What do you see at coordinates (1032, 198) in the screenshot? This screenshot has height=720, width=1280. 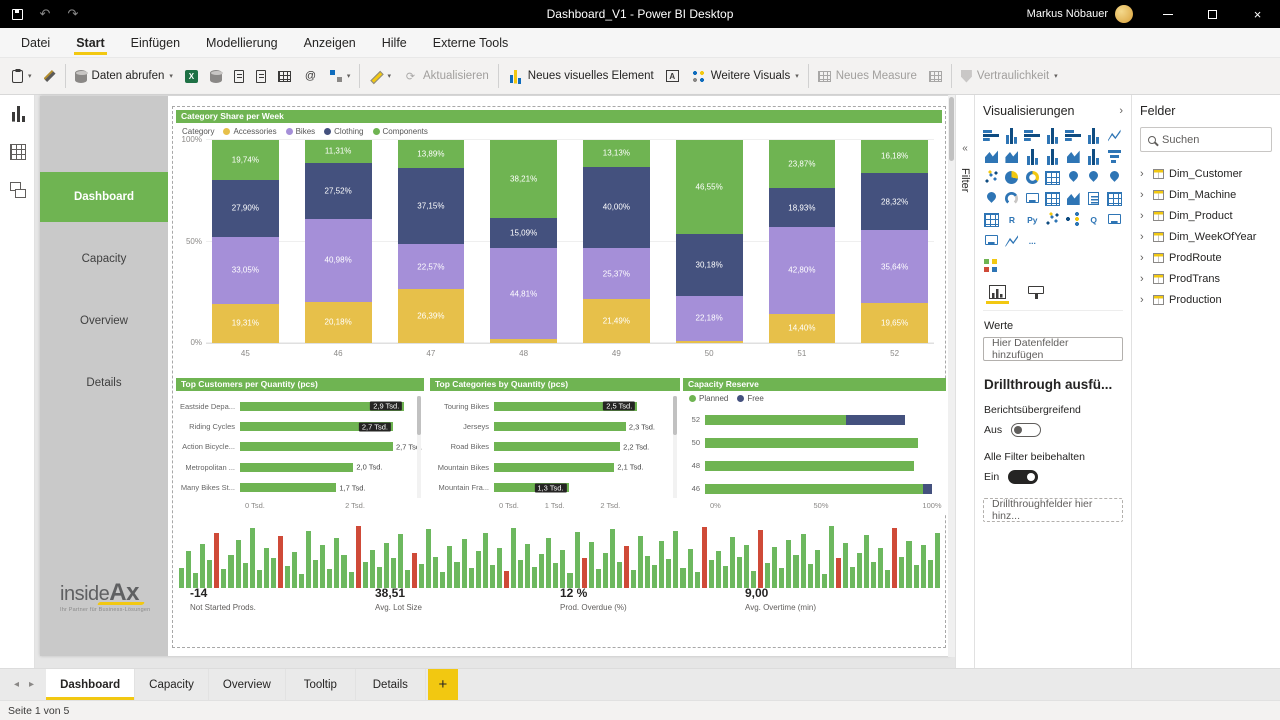 I see `card-icon` at bounding box center [1032, 198].